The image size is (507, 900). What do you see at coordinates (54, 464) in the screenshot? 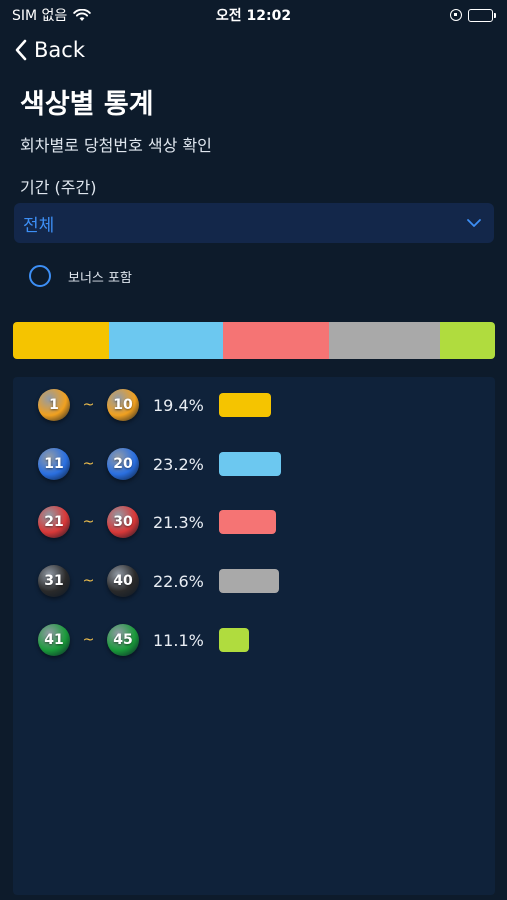
I see `range-start-ball: 11` at bounding box center [54, 464].